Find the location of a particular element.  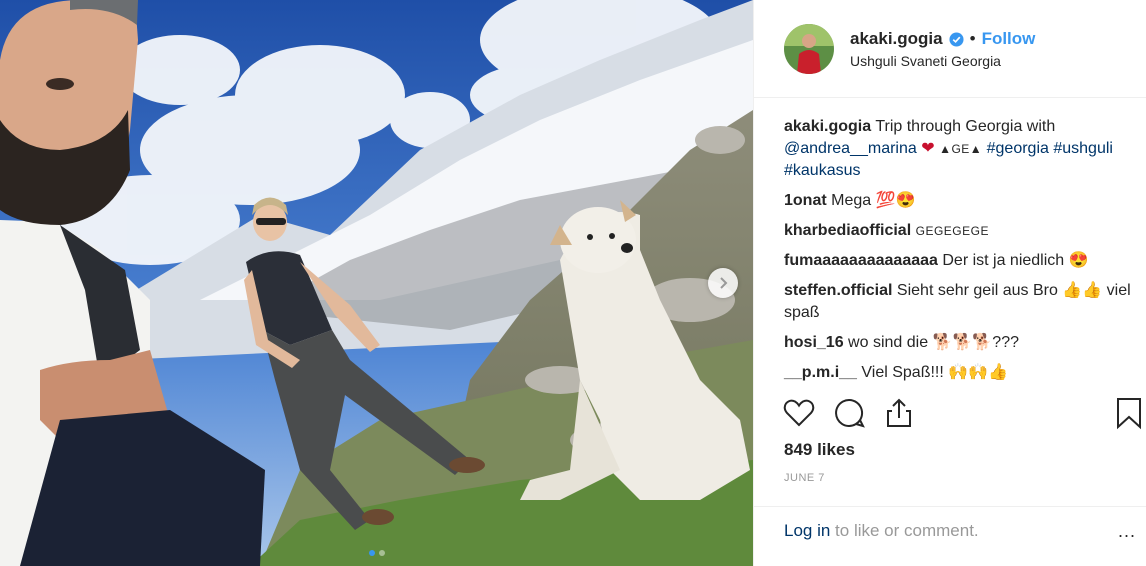

action-bar is located at coordinates (962, 413).